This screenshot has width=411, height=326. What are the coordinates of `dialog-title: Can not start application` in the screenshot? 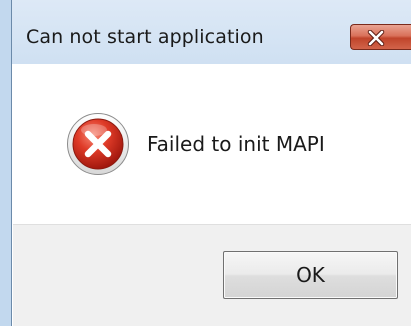 It's located at (145, 37).